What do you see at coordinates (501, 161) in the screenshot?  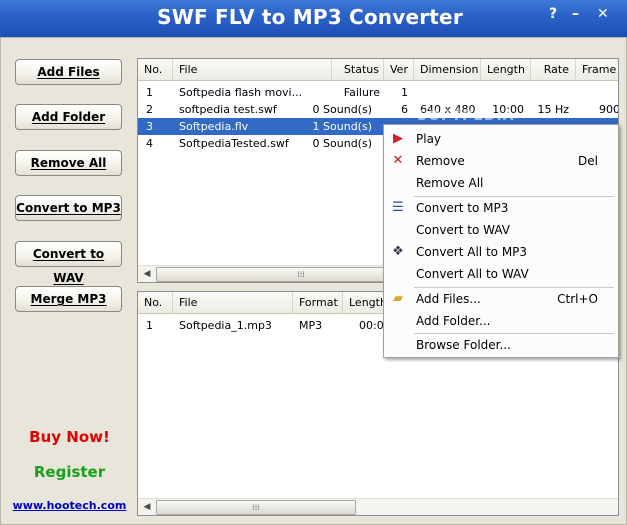 I see `menu-item-remove: ✕ Remove Del` at bounding box center [501, 161].